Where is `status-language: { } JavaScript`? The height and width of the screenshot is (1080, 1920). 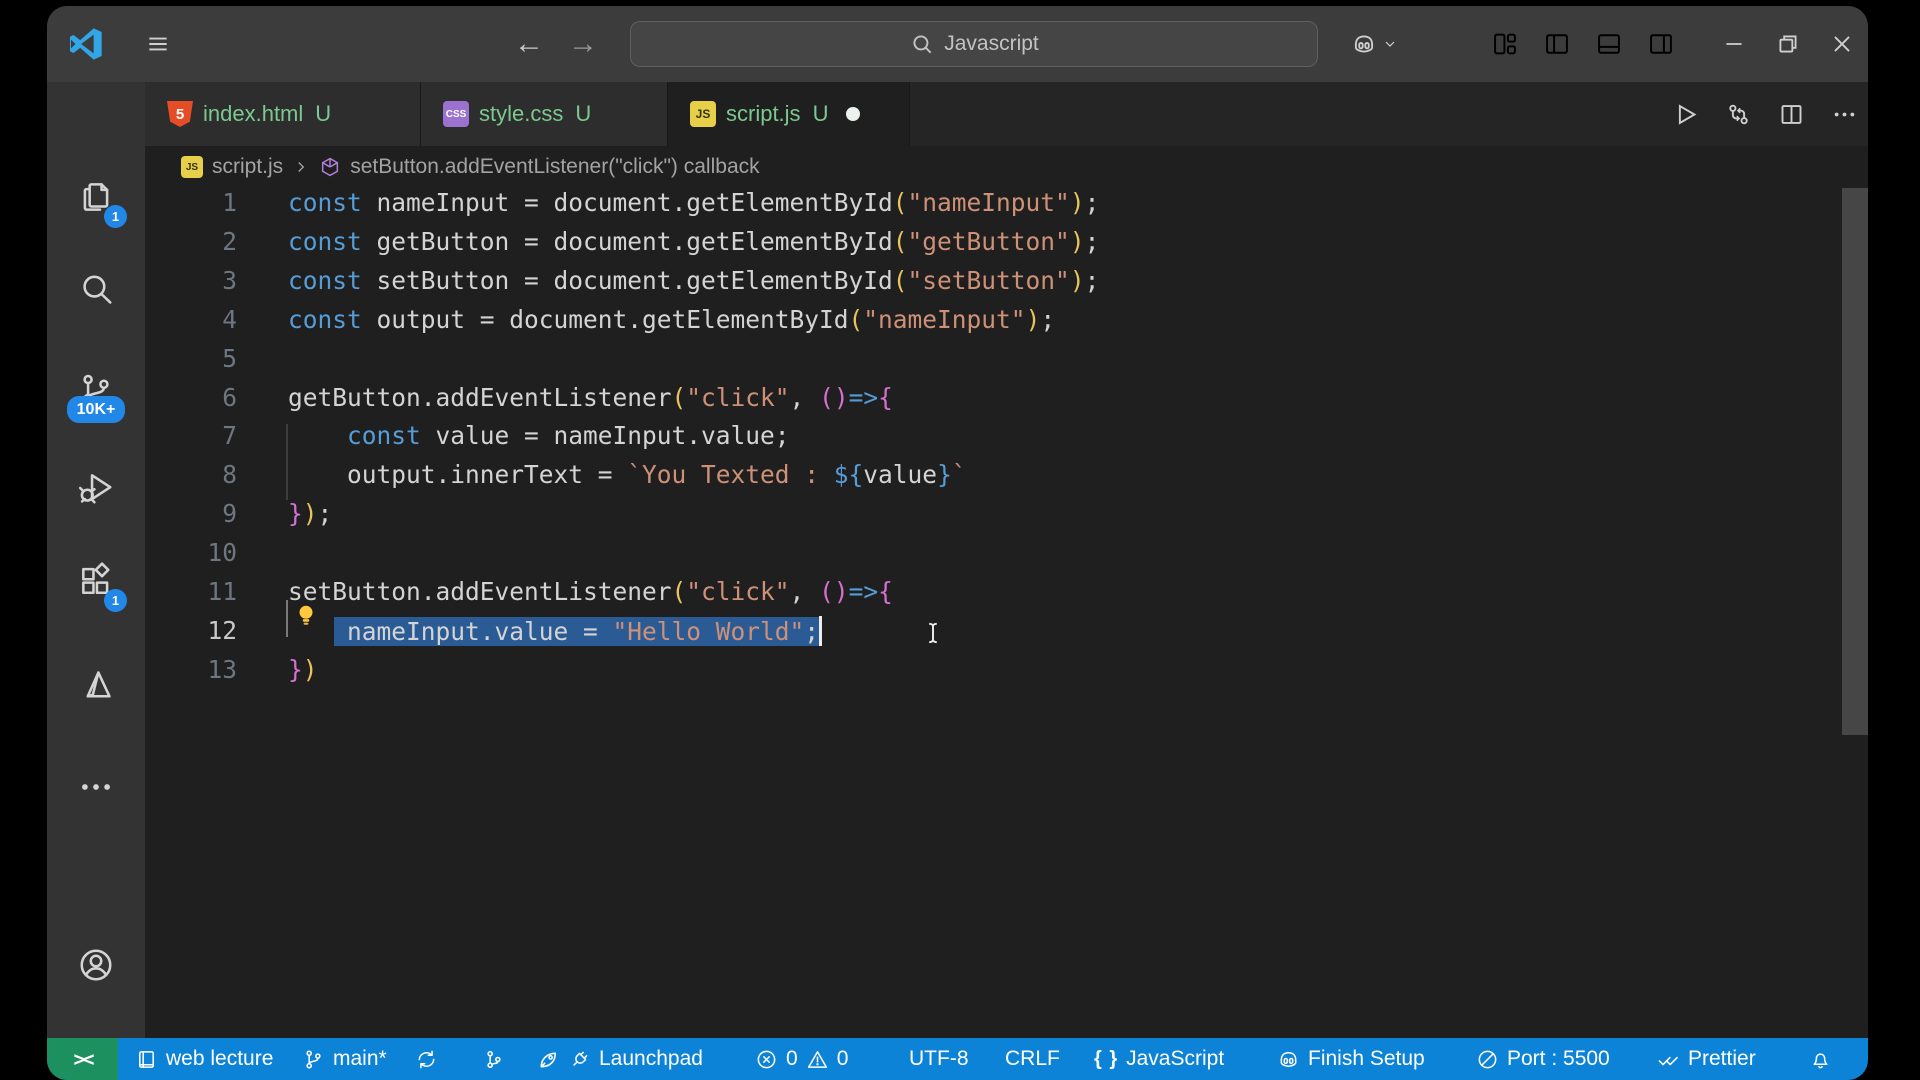
status-language: { } JavaScript is located at coordinates (1159, 1059).